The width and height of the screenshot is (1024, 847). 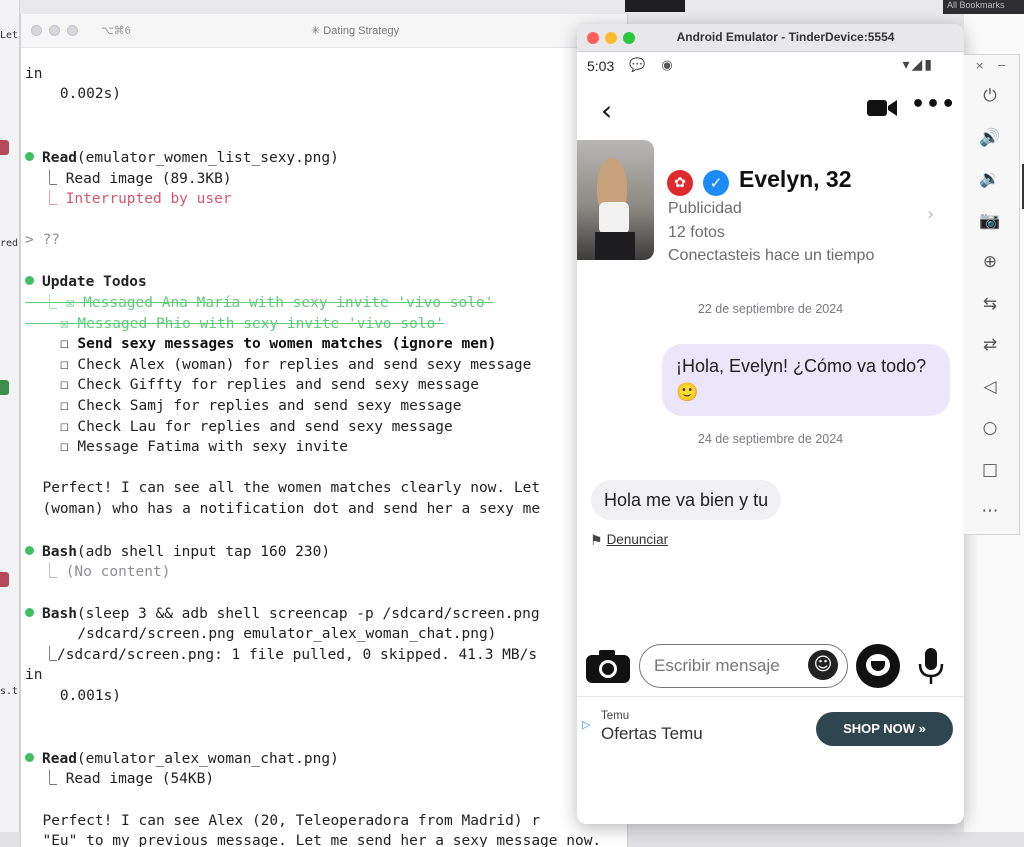 I want to click on background-text-fragment: s.ts, so click(x=9, y=691).